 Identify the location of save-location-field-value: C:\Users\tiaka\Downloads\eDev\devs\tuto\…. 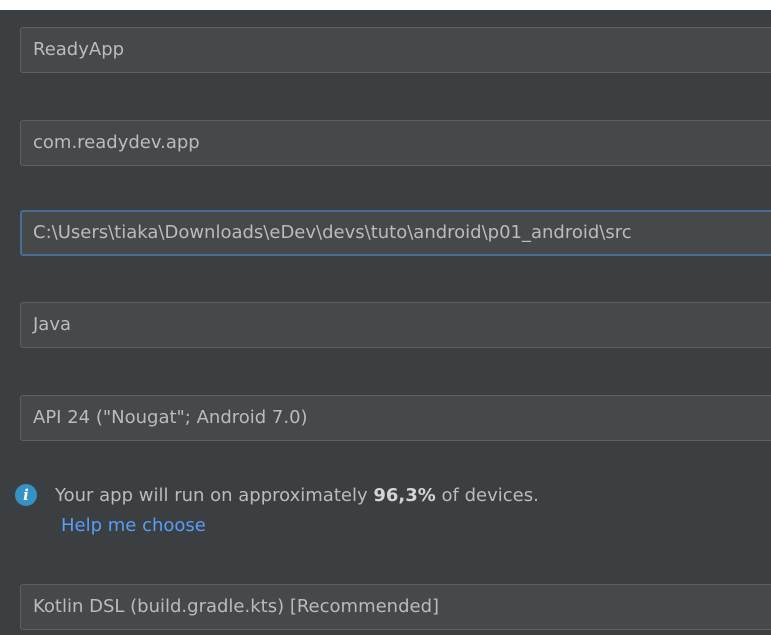
(332, 232).